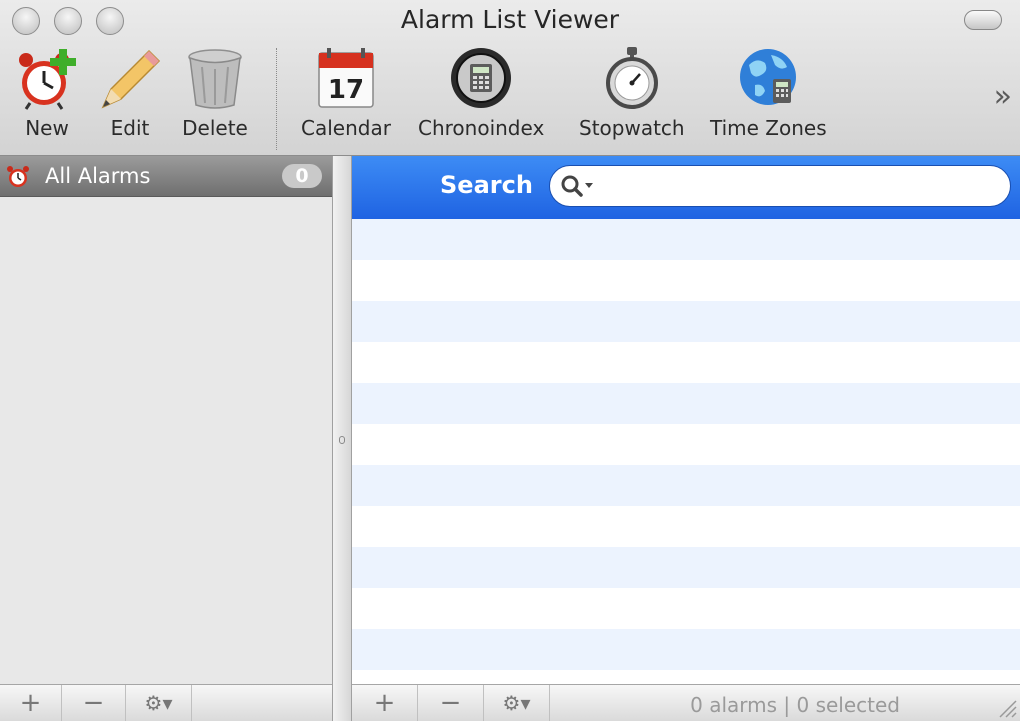  What do you see at coordinates (451, 703) in the screenshot?
I see `remove-alarm-button: −` at bounding box center [451, 703].